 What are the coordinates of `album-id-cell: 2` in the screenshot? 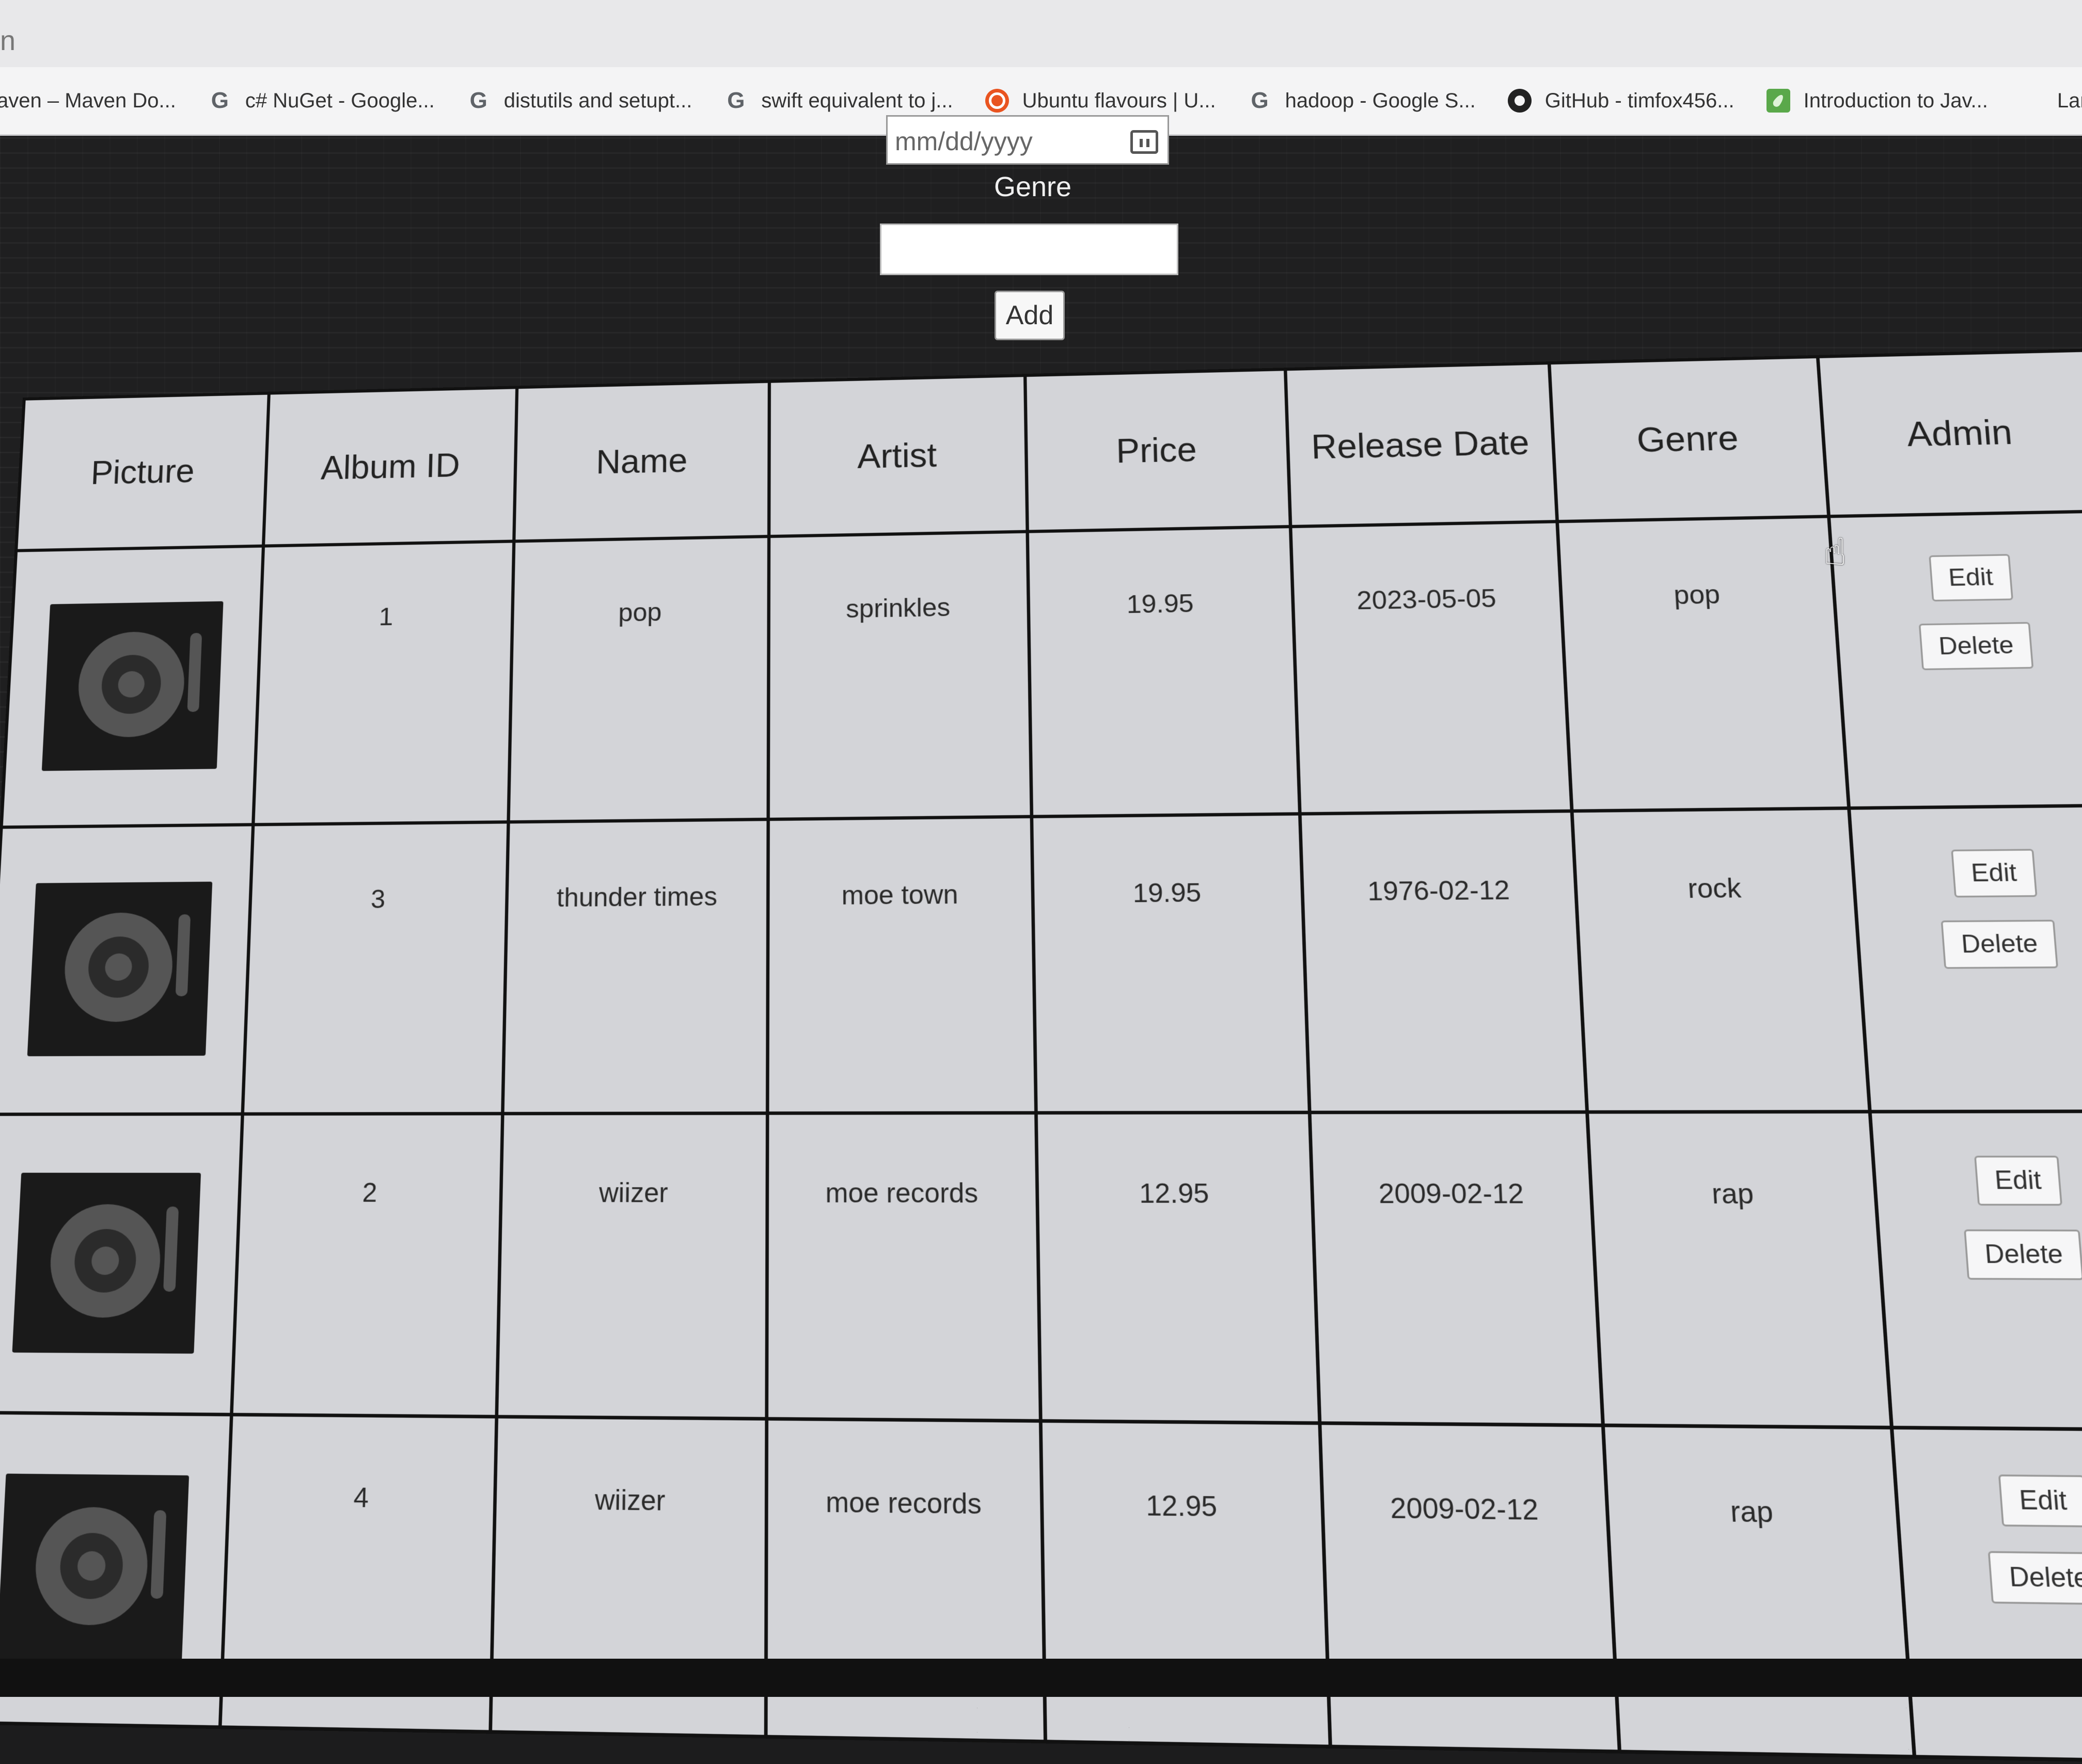 It's located at (367, 1265).